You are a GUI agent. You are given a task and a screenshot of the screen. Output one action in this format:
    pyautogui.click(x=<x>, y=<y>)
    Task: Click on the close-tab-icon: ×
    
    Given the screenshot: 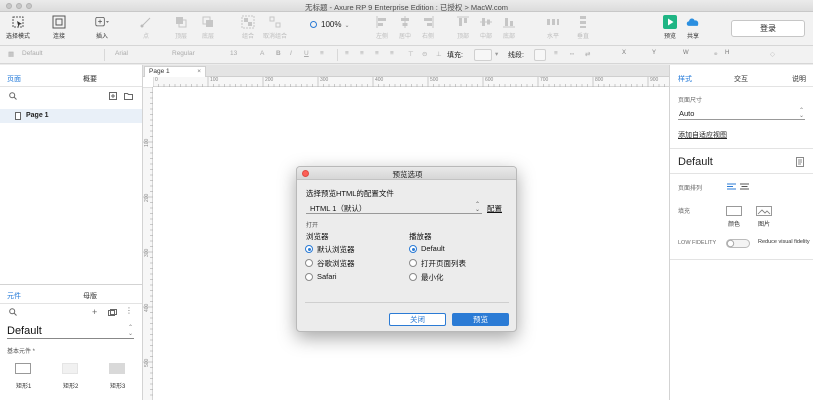 What is the action you would take?
    pyautogui.click(x=199, y=72)
    